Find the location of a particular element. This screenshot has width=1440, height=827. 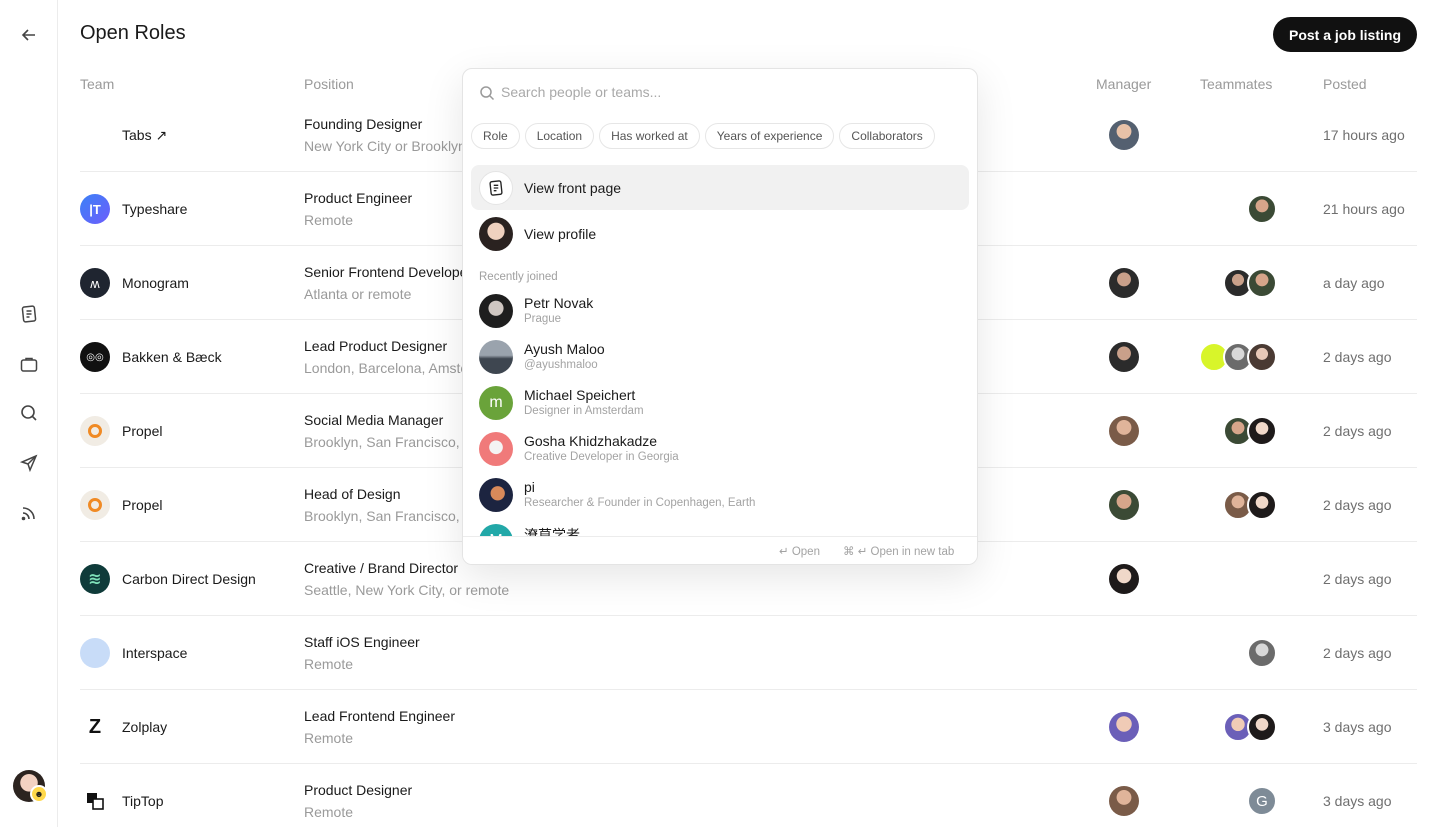

team-name: Tabs ↗ is located at coordinates (144, 135).